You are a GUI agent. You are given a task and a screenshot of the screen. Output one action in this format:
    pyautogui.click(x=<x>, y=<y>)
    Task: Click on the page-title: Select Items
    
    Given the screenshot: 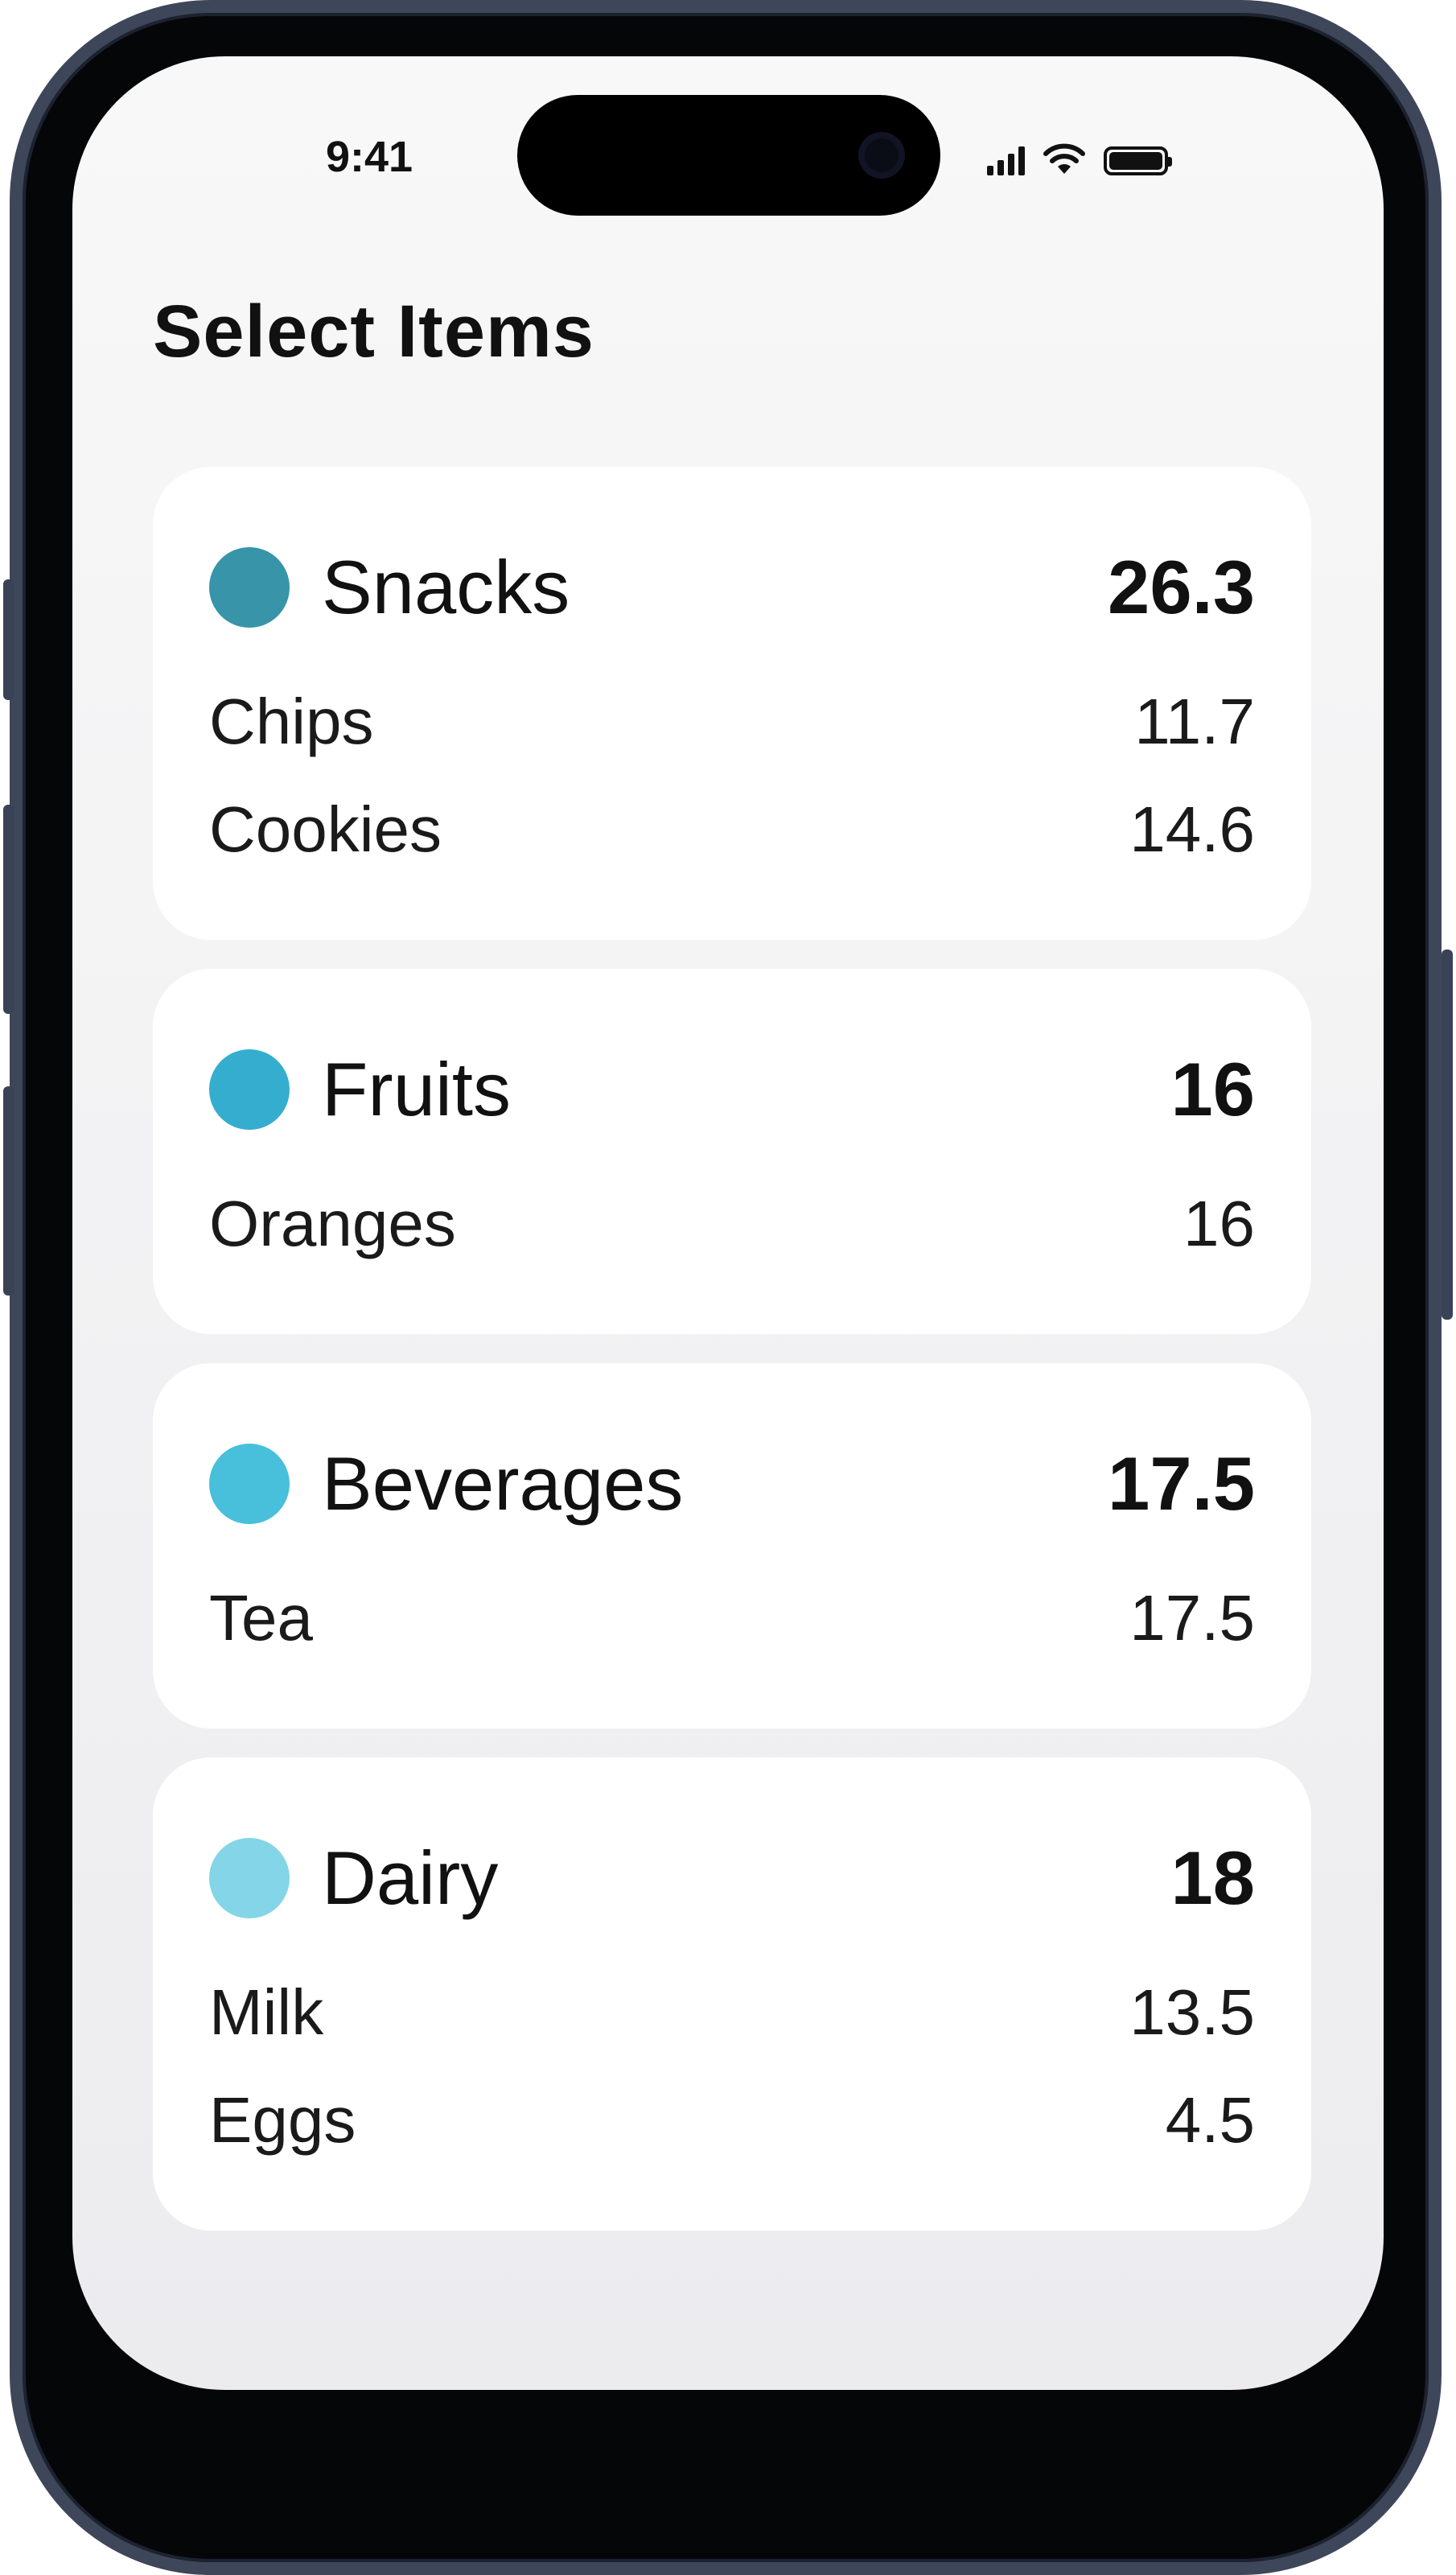 What is the action you would take?
    pyautogui.click(x=373, y=331)
    